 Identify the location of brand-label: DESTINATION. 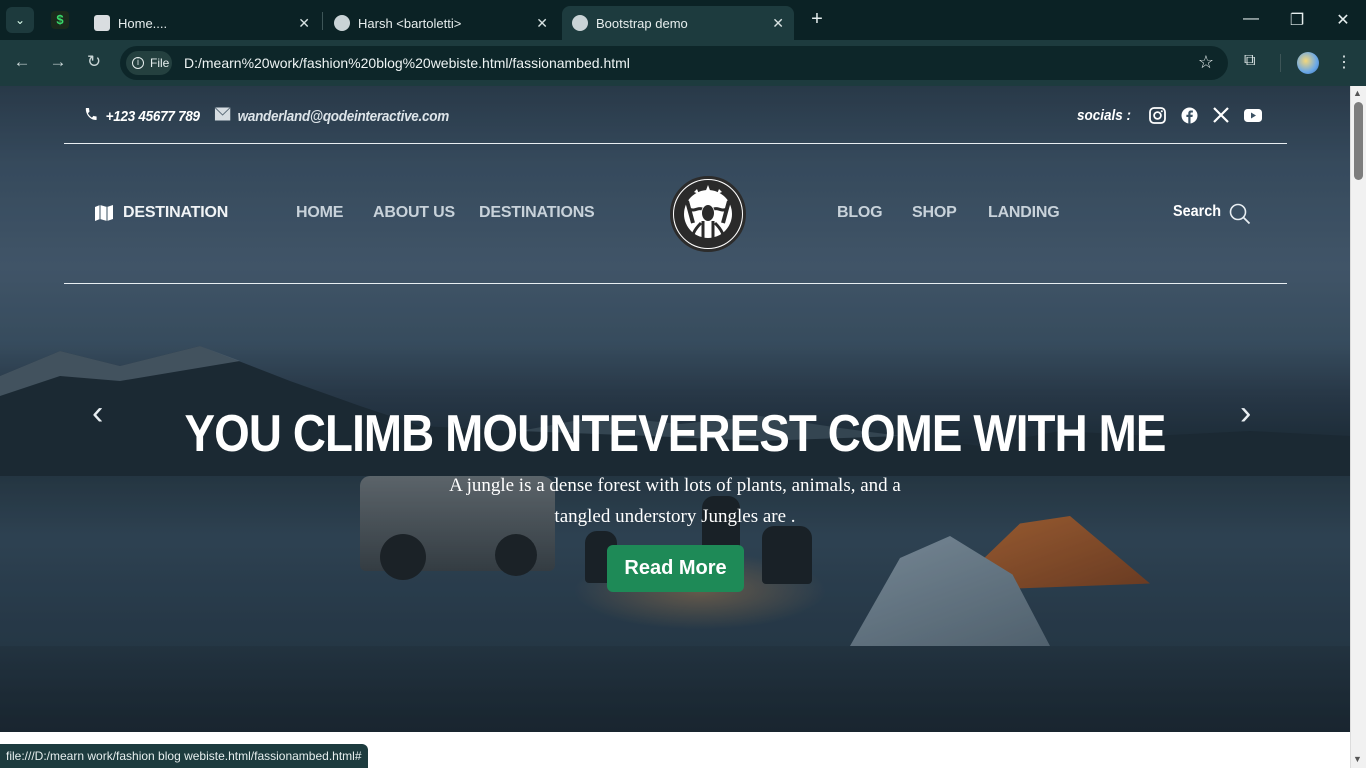
(176, 212).